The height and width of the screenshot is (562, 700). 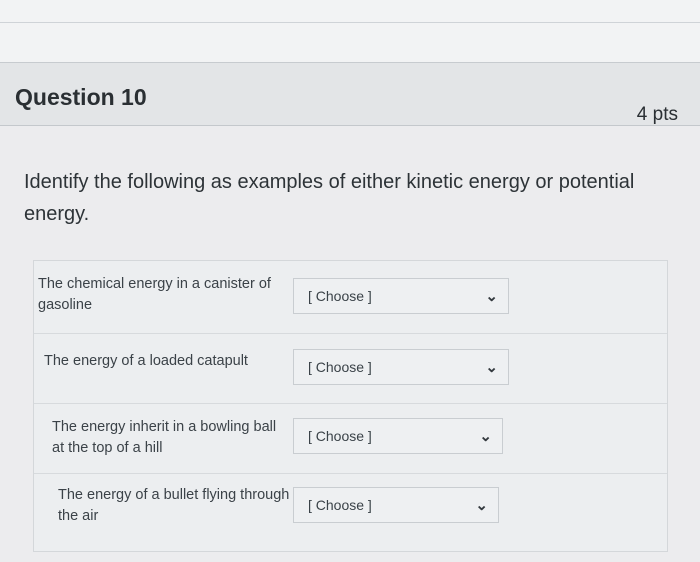 I want to click on previous-question-area, so click(x=350, y=31).